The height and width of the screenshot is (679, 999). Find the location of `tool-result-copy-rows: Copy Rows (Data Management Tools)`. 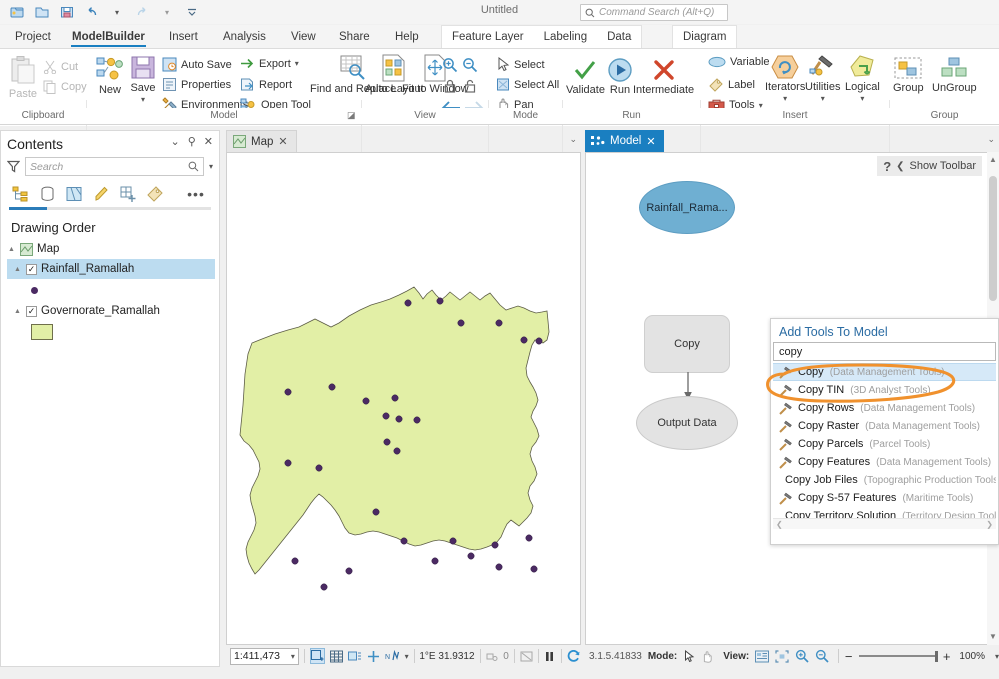

tool-result-copy-rows: Copy Rows (Data Management Tools) is located at coordinates (884, 408).